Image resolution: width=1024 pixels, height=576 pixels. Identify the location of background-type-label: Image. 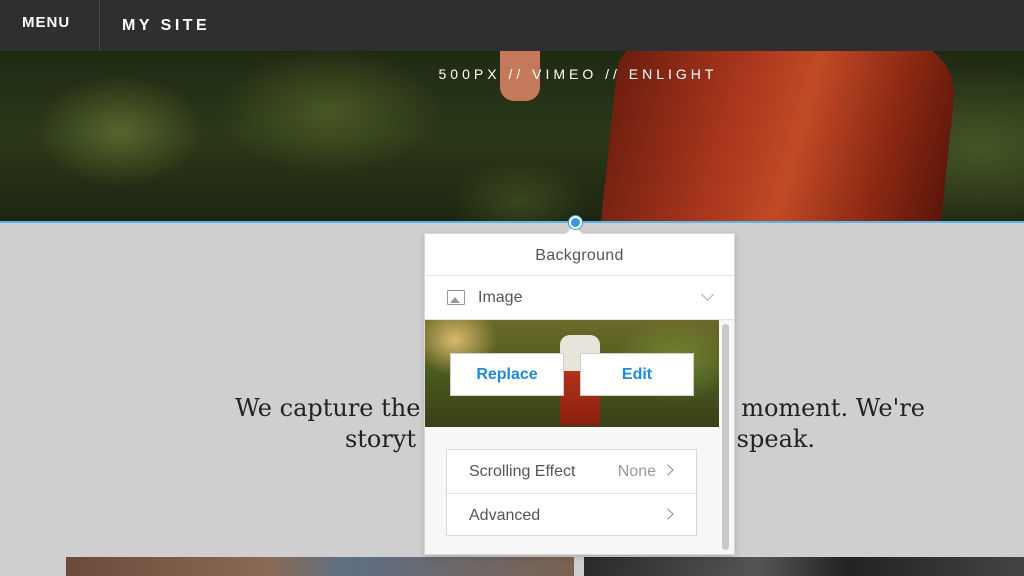
(500, 297).